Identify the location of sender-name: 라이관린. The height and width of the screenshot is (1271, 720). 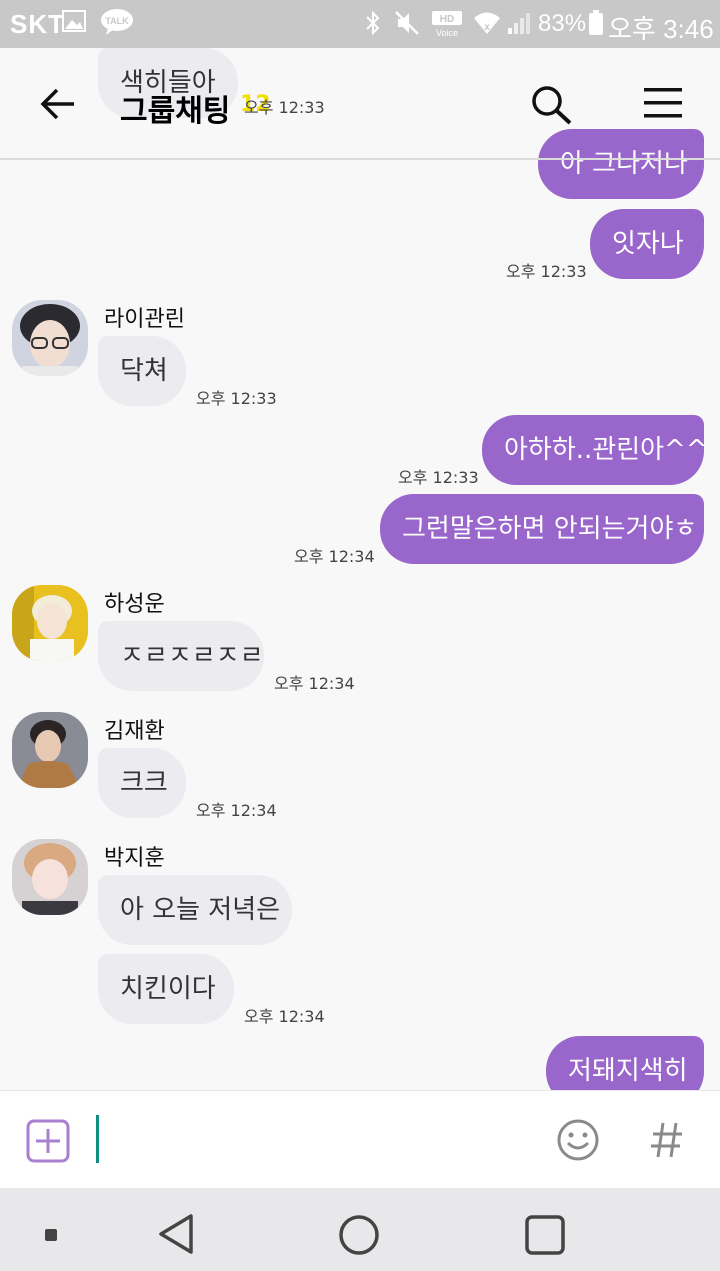
(144, 319).